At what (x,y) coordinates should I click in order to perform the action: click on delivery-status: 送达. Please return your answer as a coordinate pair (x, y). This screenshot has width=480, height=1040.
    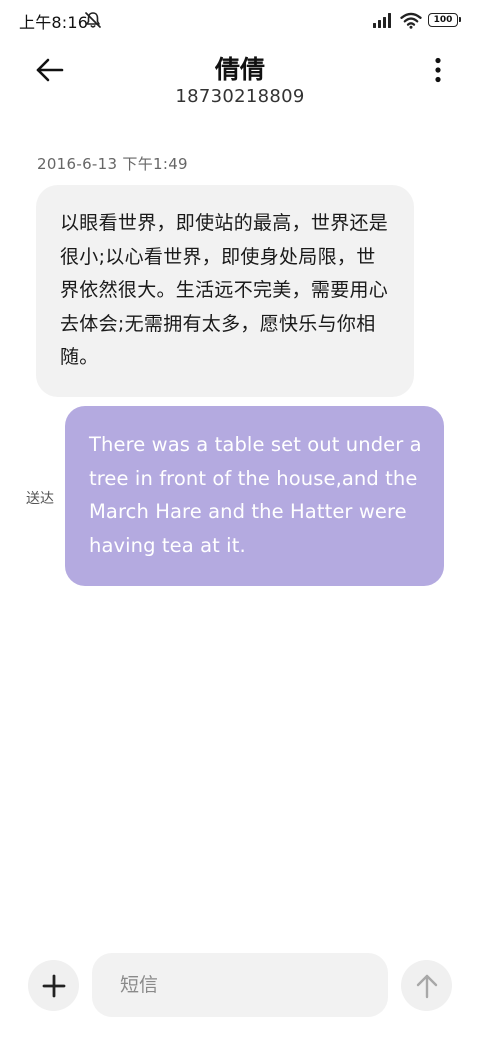
    Looking at the image, I should click on (40, 499).